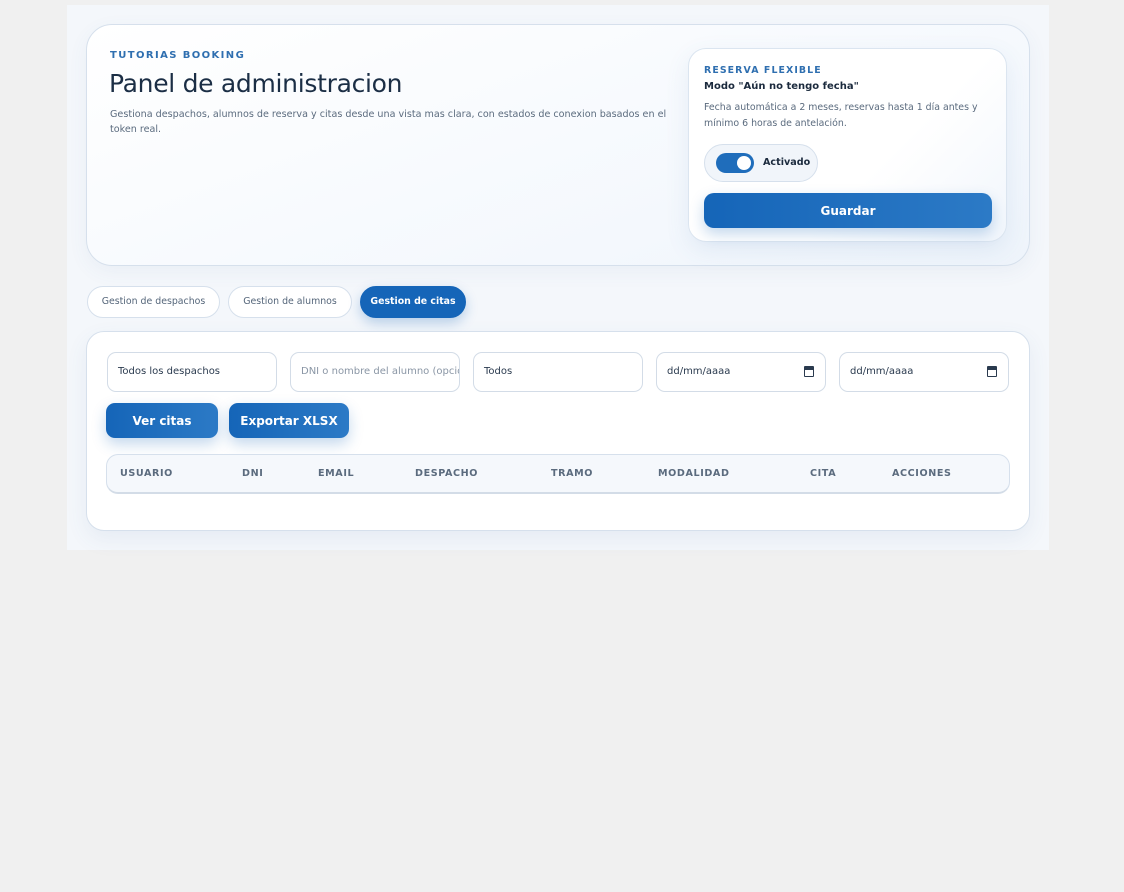 This screenshot has height=892, width=1124. What do you see at coordinates (699, 371) in the screenshot?
I see `date-from-placeholder: dd/mm/aaaa` at bounding box center [699, 371].